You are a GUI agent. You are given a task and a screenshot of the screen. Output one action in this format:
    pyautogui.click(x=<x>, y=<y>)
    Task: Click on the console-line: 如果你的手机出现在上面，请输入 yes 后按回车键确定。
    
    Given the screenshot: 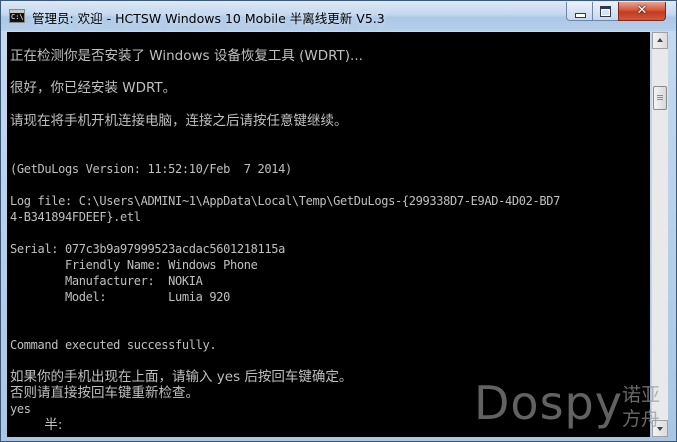 What is the action you would take?
    pyautogui.click(x=181, y=377)
    